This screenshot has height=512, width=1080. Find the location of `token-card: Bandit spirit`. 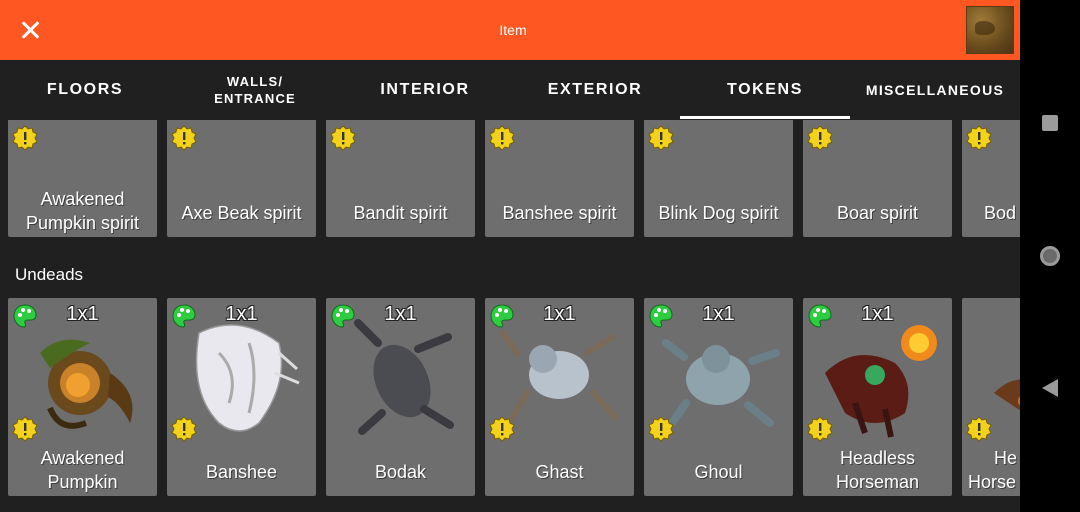

token-card: Bandit spirit is located at coordinates (400, 178).